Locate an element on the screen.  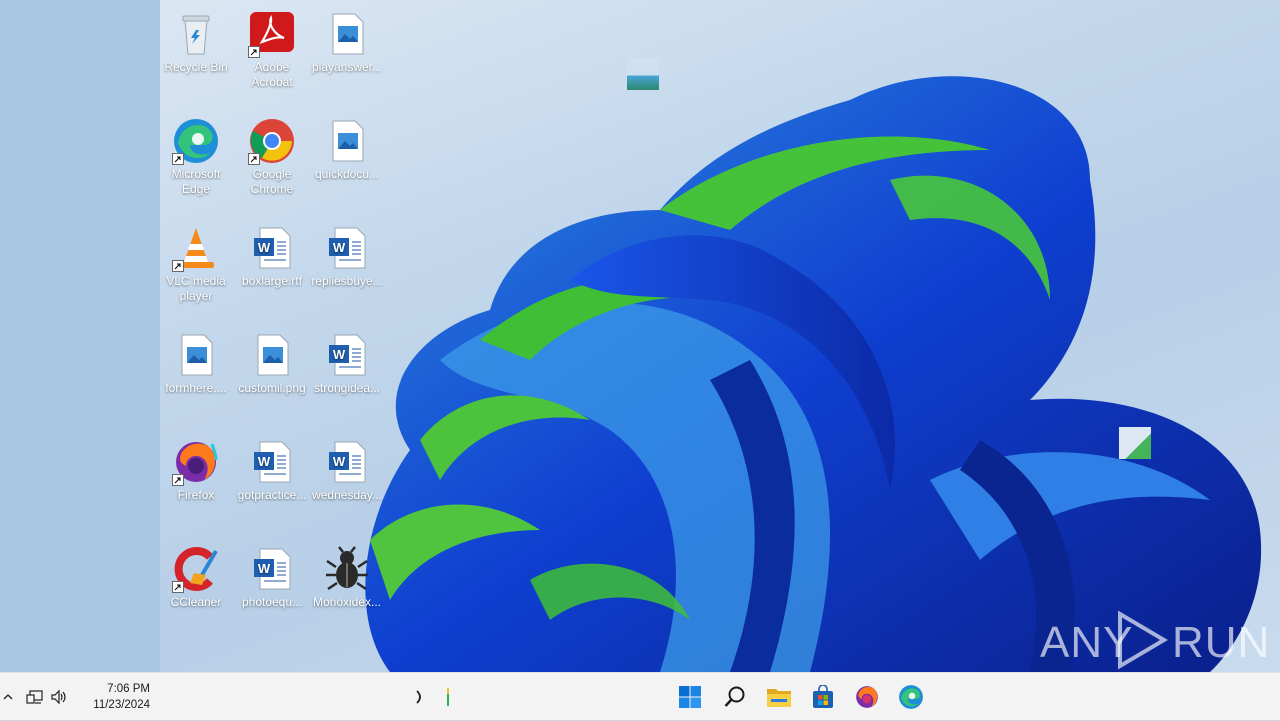
desktop-icon-label: Microsoft Edge is located at coordinates (196, 181).